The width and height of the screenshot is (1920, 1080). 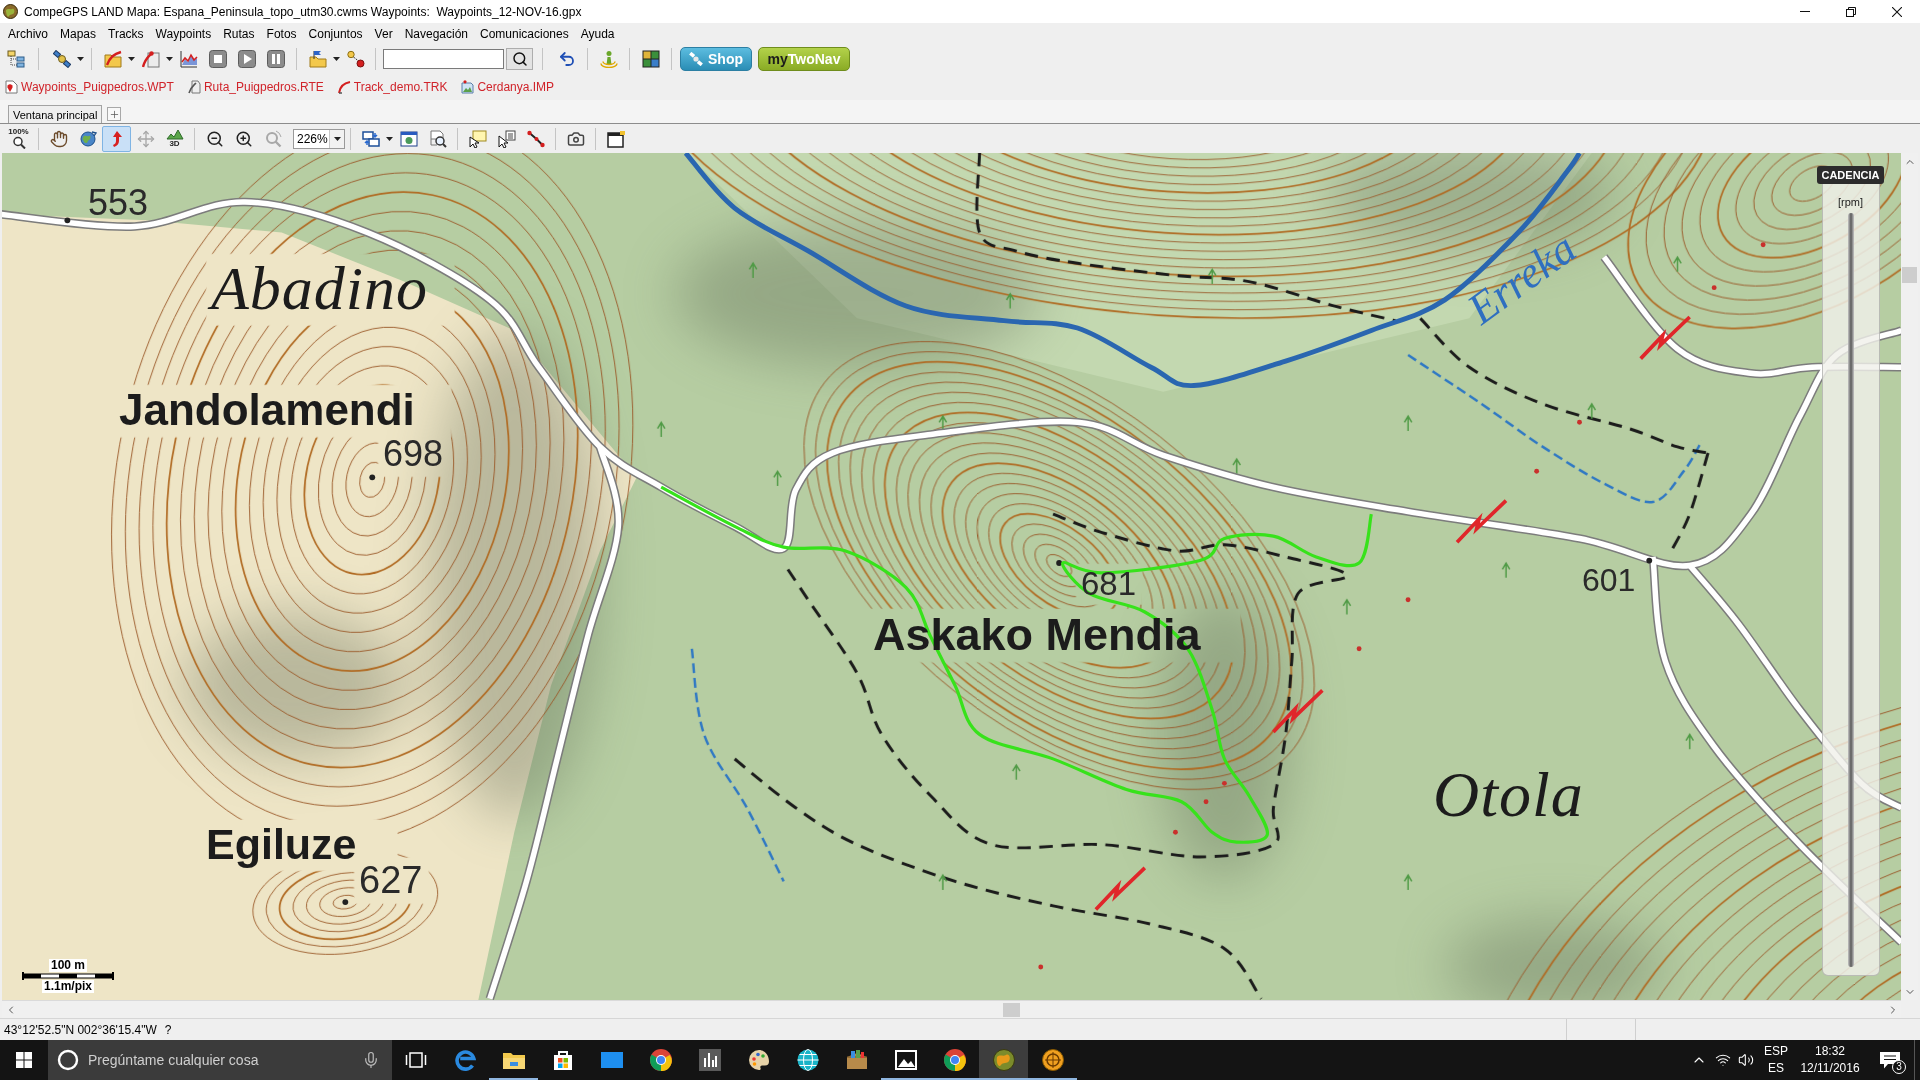 What do you see at coordinates (116, 138) in the screenshot?
I see `map-tool-button` at bounding box center [116, 138].